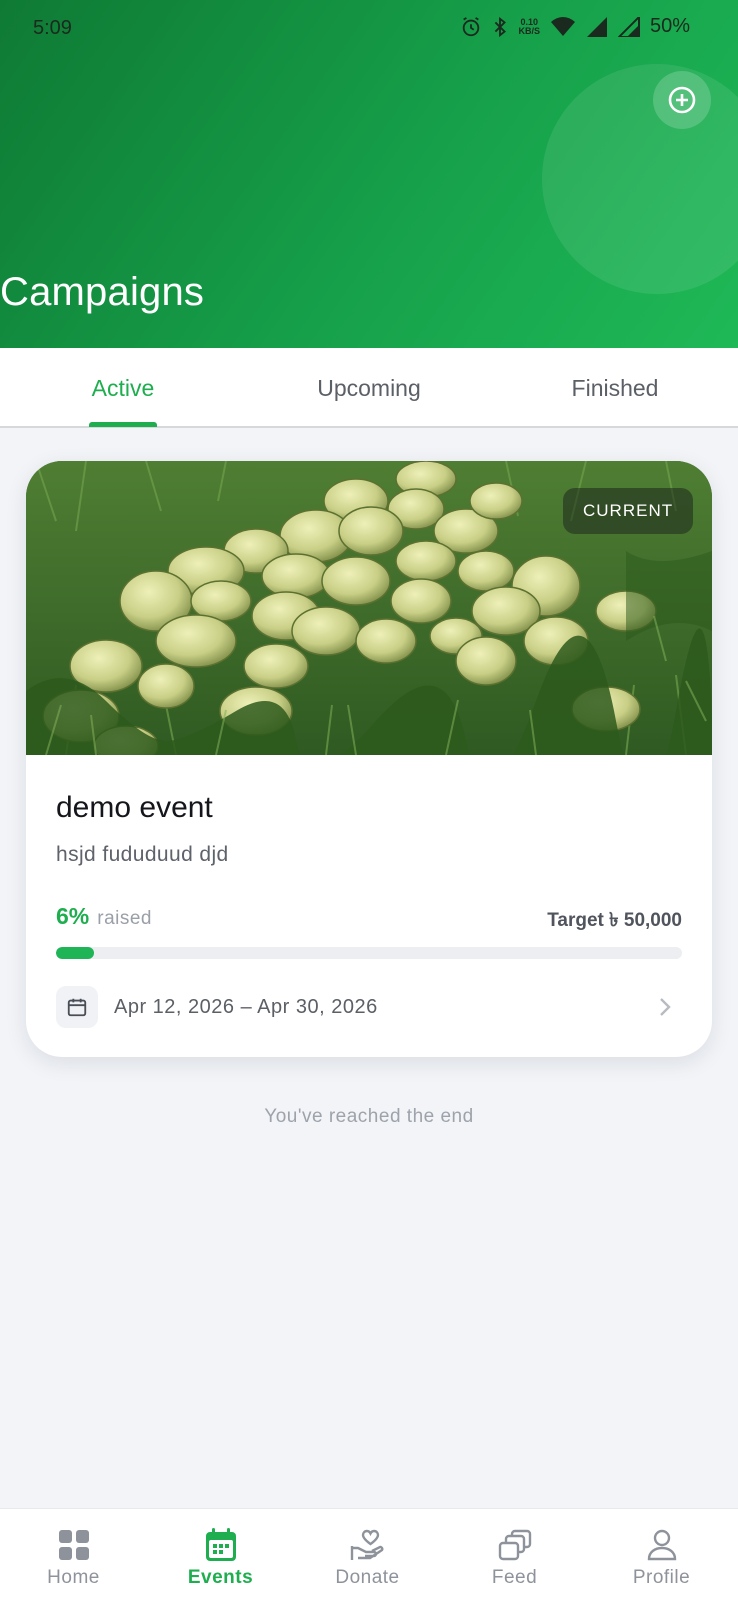  What do you see at coordinates (562, 26) in the screenshot?
I see `wifi-icon` at bounding box center [562, 26].